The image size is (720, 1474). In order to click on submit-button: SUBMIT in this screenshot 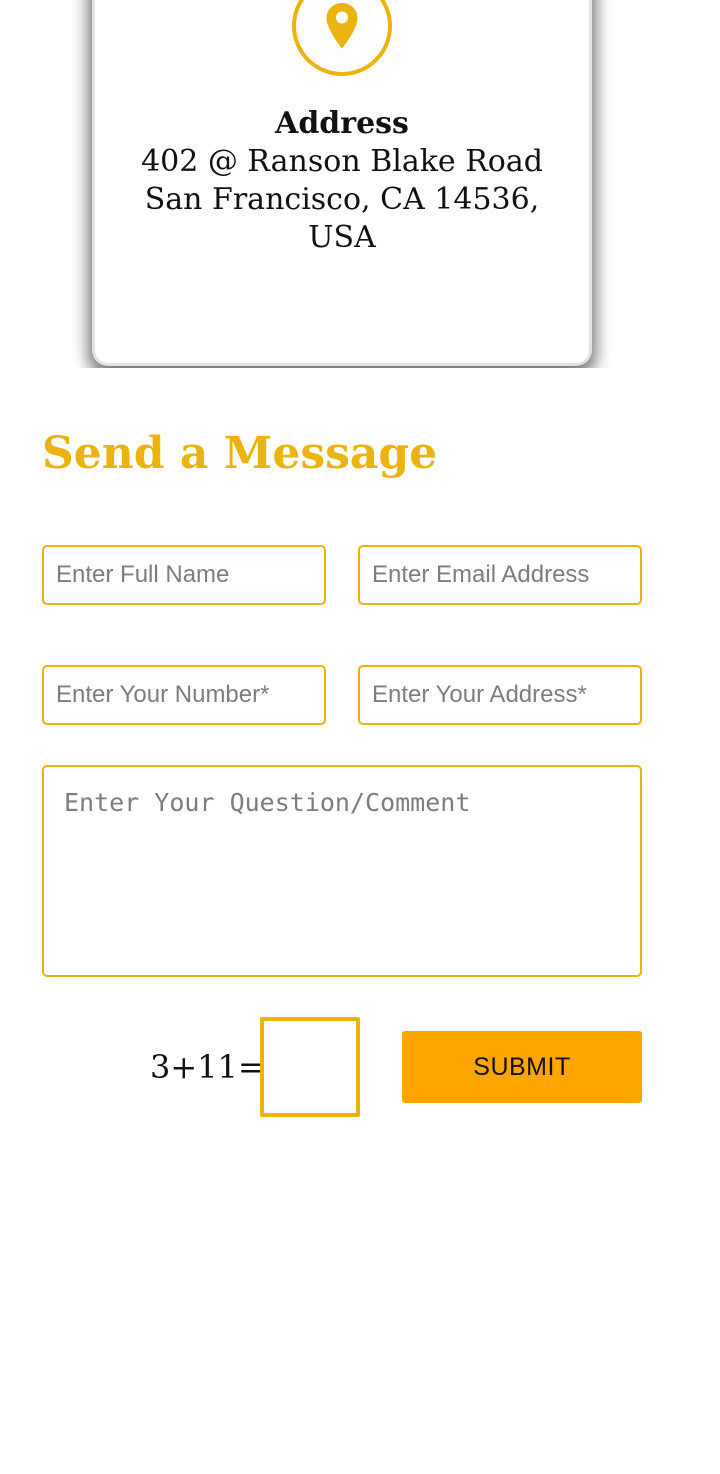, I will do `click(522, 1067)`.